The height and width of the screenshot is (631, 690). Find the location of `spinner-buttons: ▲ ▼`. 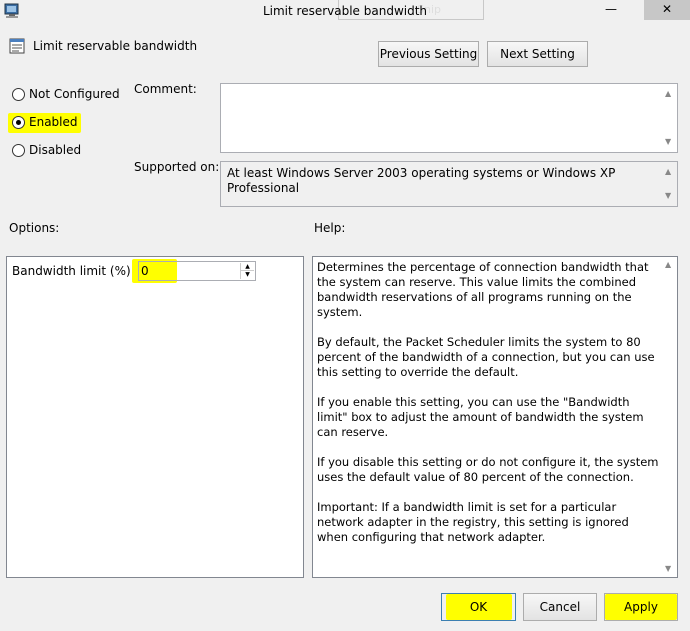

spinner-buttons: ▲ ▼ is located at coordinates (247, 271).